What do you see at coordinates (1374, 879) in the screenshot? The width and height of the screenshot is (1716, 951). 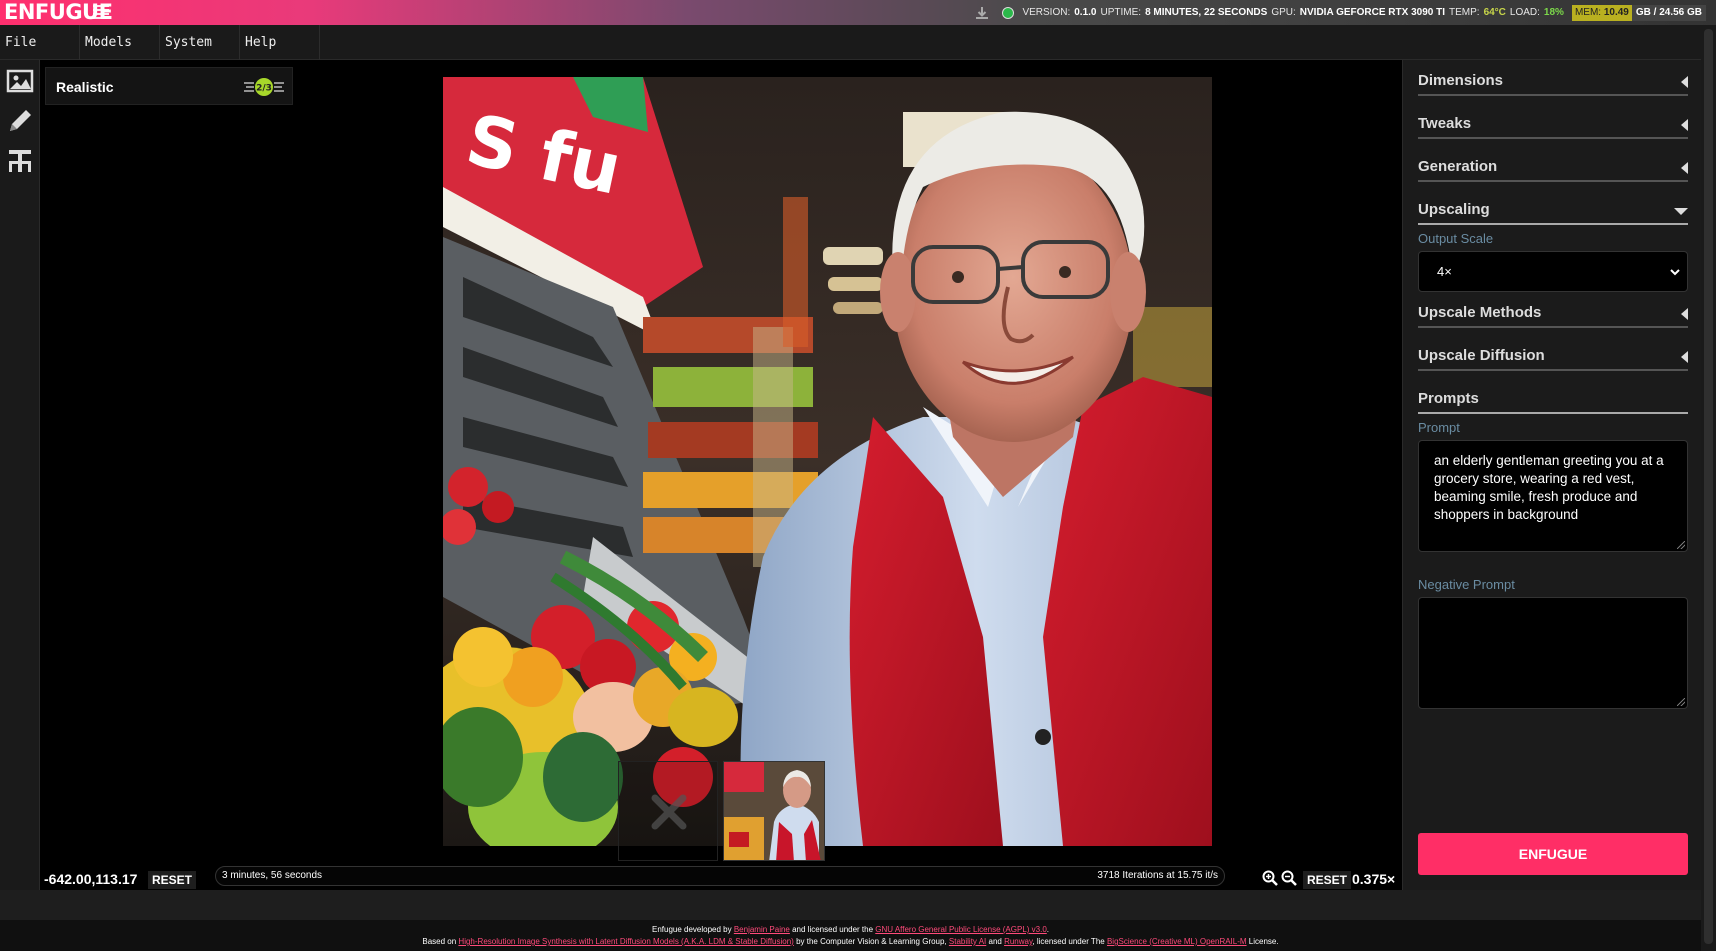 I see `zoom-level: 0.375×` at bounding box center [1374, 879].